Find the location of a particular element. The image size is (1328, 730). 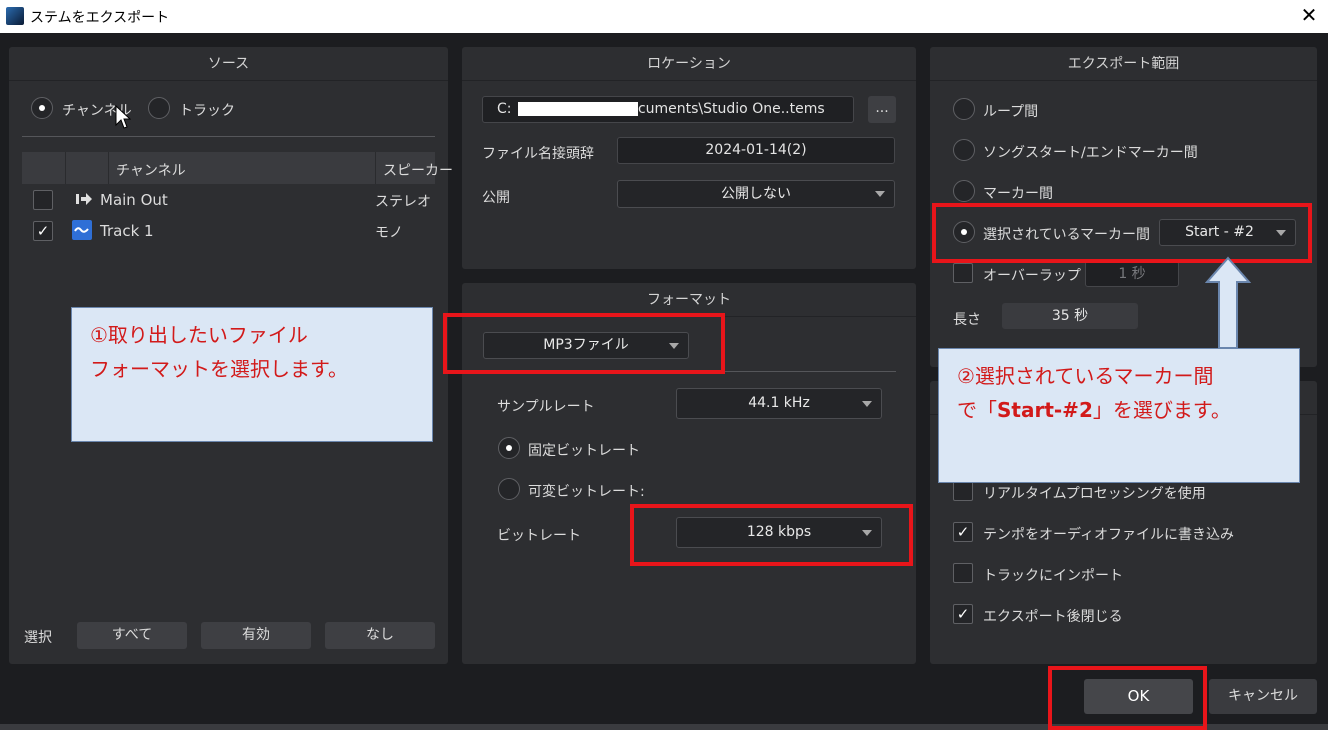

row-name: Main Out is located at coordinates (134, 200).